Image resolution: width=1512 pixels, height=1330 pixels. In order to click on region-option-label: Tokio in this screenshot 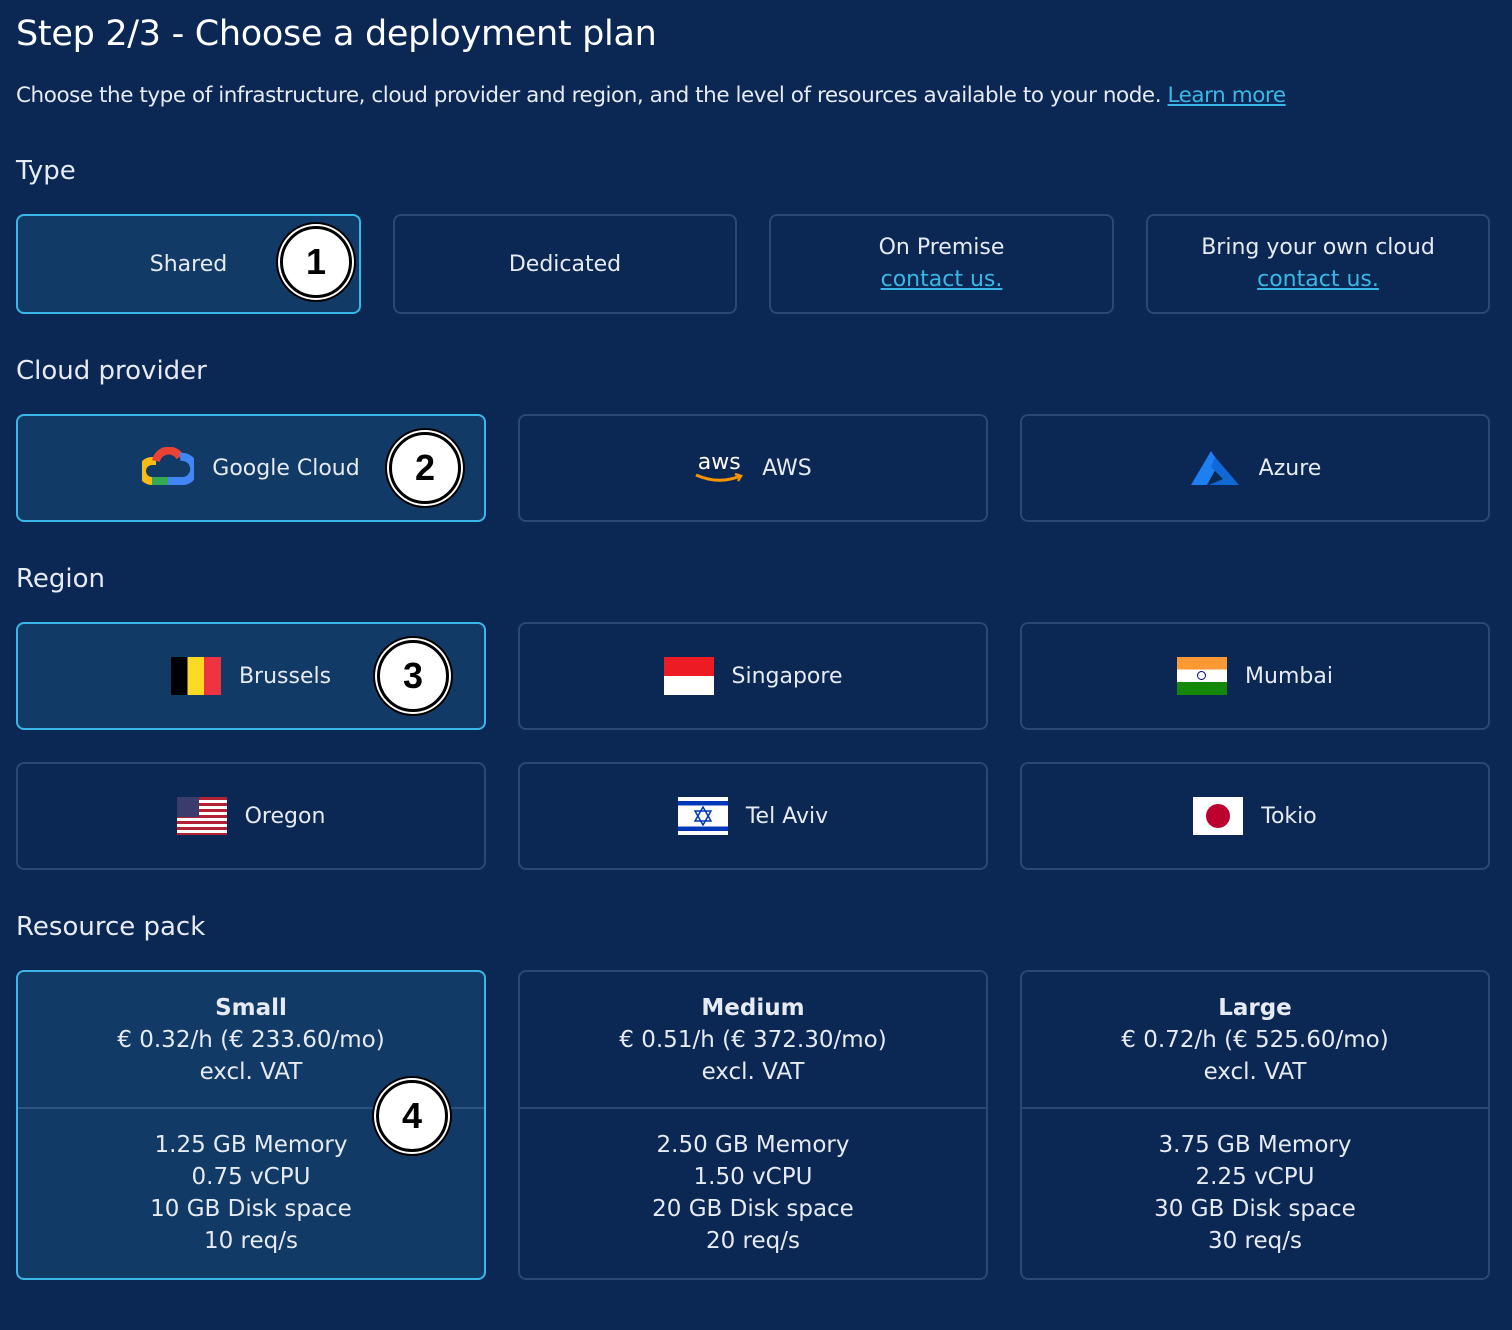, I will do `click(1289, 816)`.